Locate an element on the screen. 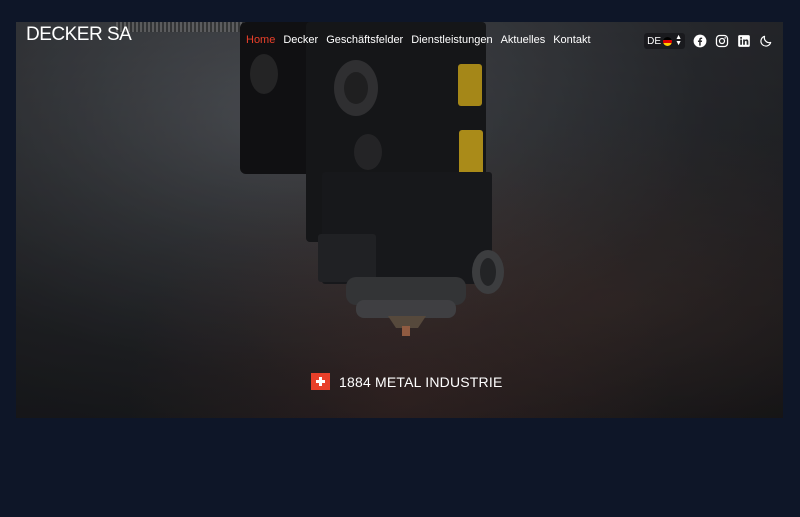 The height and width of the screenshot is (517, 800). language-code: DE is located at coordinates (654, 41).